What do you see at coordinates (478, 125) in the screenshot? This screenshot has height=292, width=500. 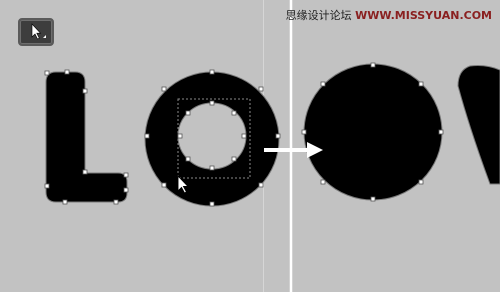 I see `partial-letter-shape` at bounding box center [478, 125].